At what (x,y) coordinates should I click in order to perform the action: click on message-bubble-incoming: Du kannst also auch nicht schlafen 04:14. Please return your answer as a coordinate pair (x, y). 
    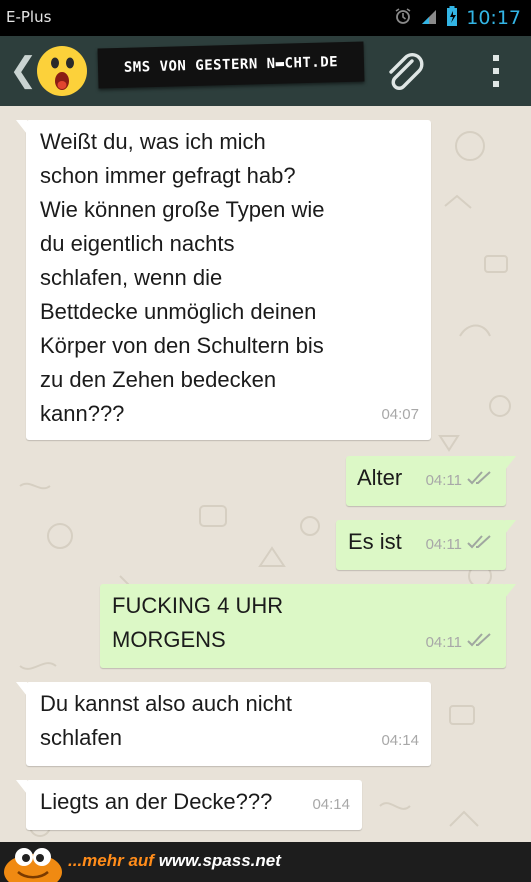
    Looking at the image, I should click on (223, 724).